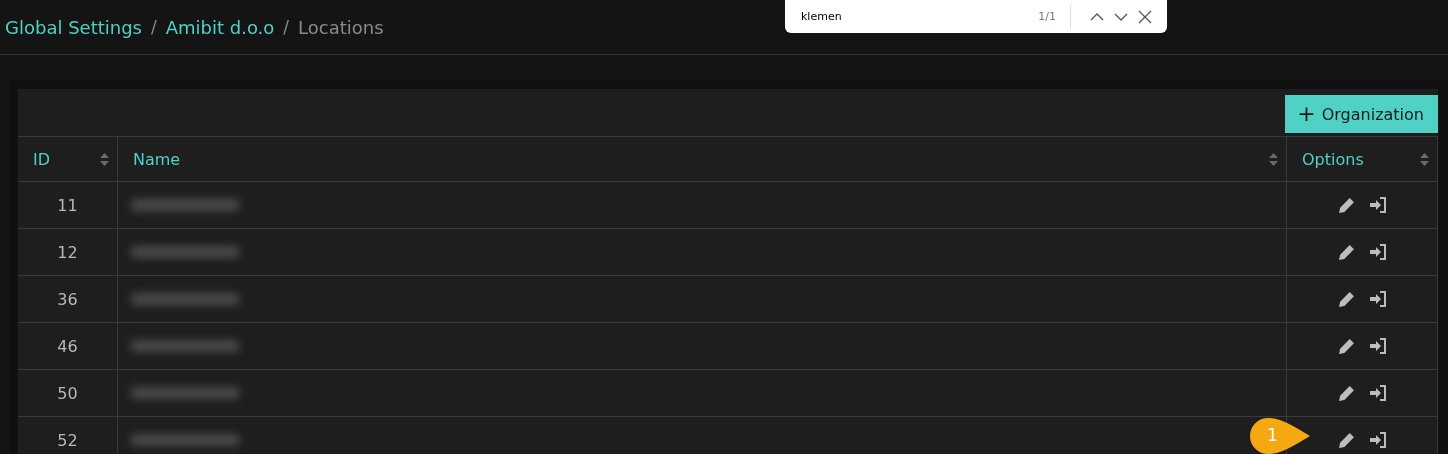 Image resolution: width=1448 pixels, height=454 pixels. Describe the element at coordinates (1362, 159) in the screenshot. I see `column-header: Options` at that location.